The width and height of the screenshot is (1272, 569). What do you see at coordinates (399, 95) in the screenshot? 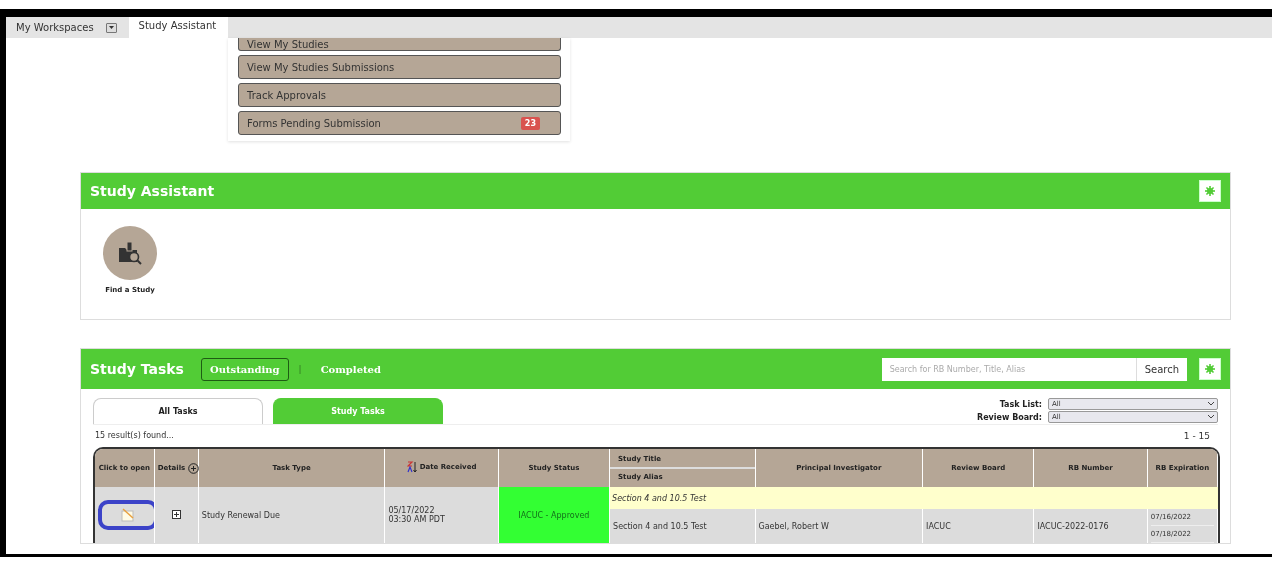
I see `menu-button: Track Approvals` at bounding box center [399, 95].